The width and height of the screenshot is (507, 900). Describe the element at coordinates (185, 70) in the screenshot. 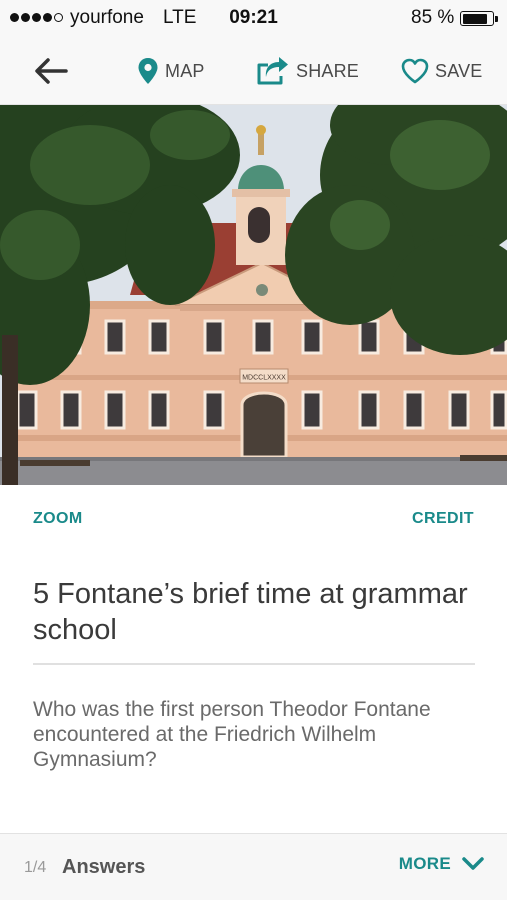

I see `map-label: MAP` at that location.